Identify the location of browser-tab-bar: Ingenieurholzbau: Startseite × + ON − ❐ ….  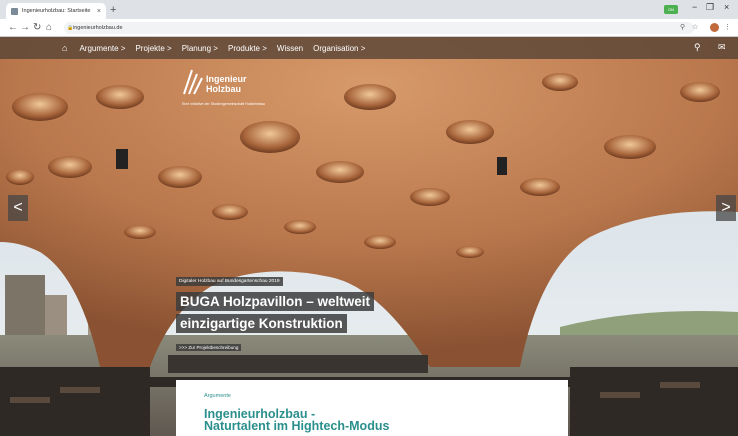
(369, 9).